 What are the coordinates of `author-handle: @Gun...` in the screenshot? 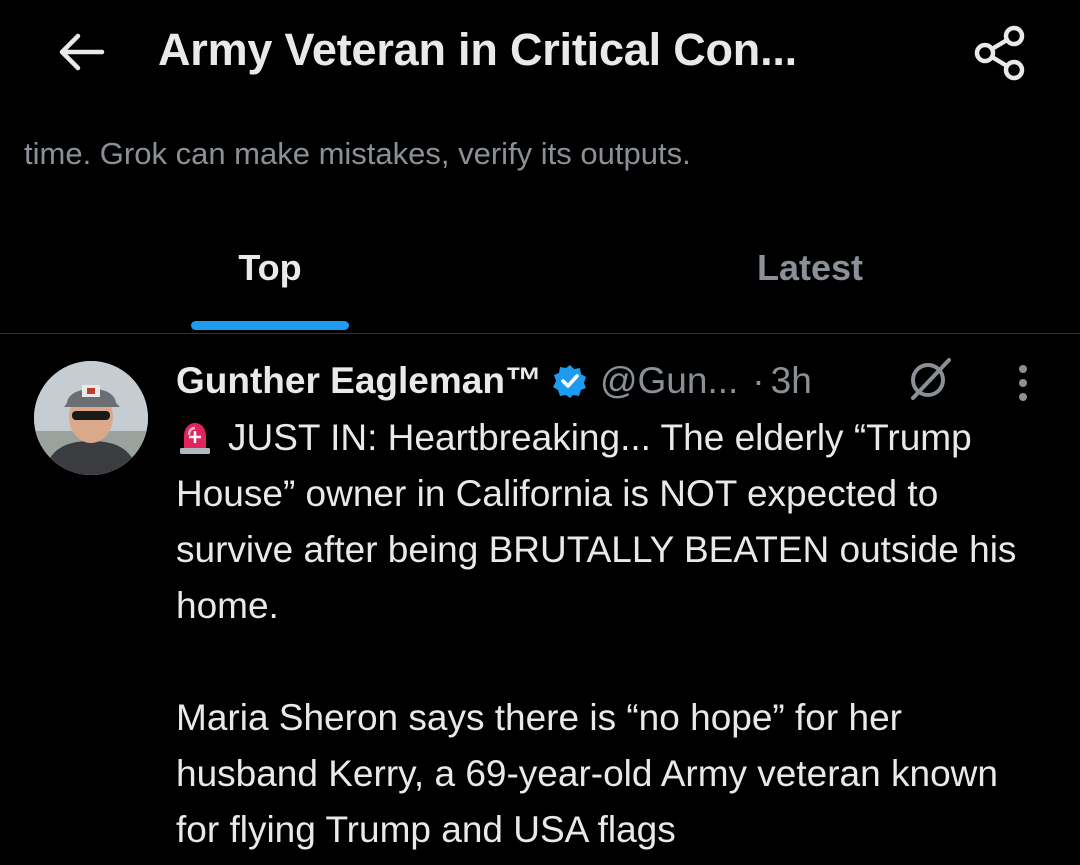 It's located at (669, 381).